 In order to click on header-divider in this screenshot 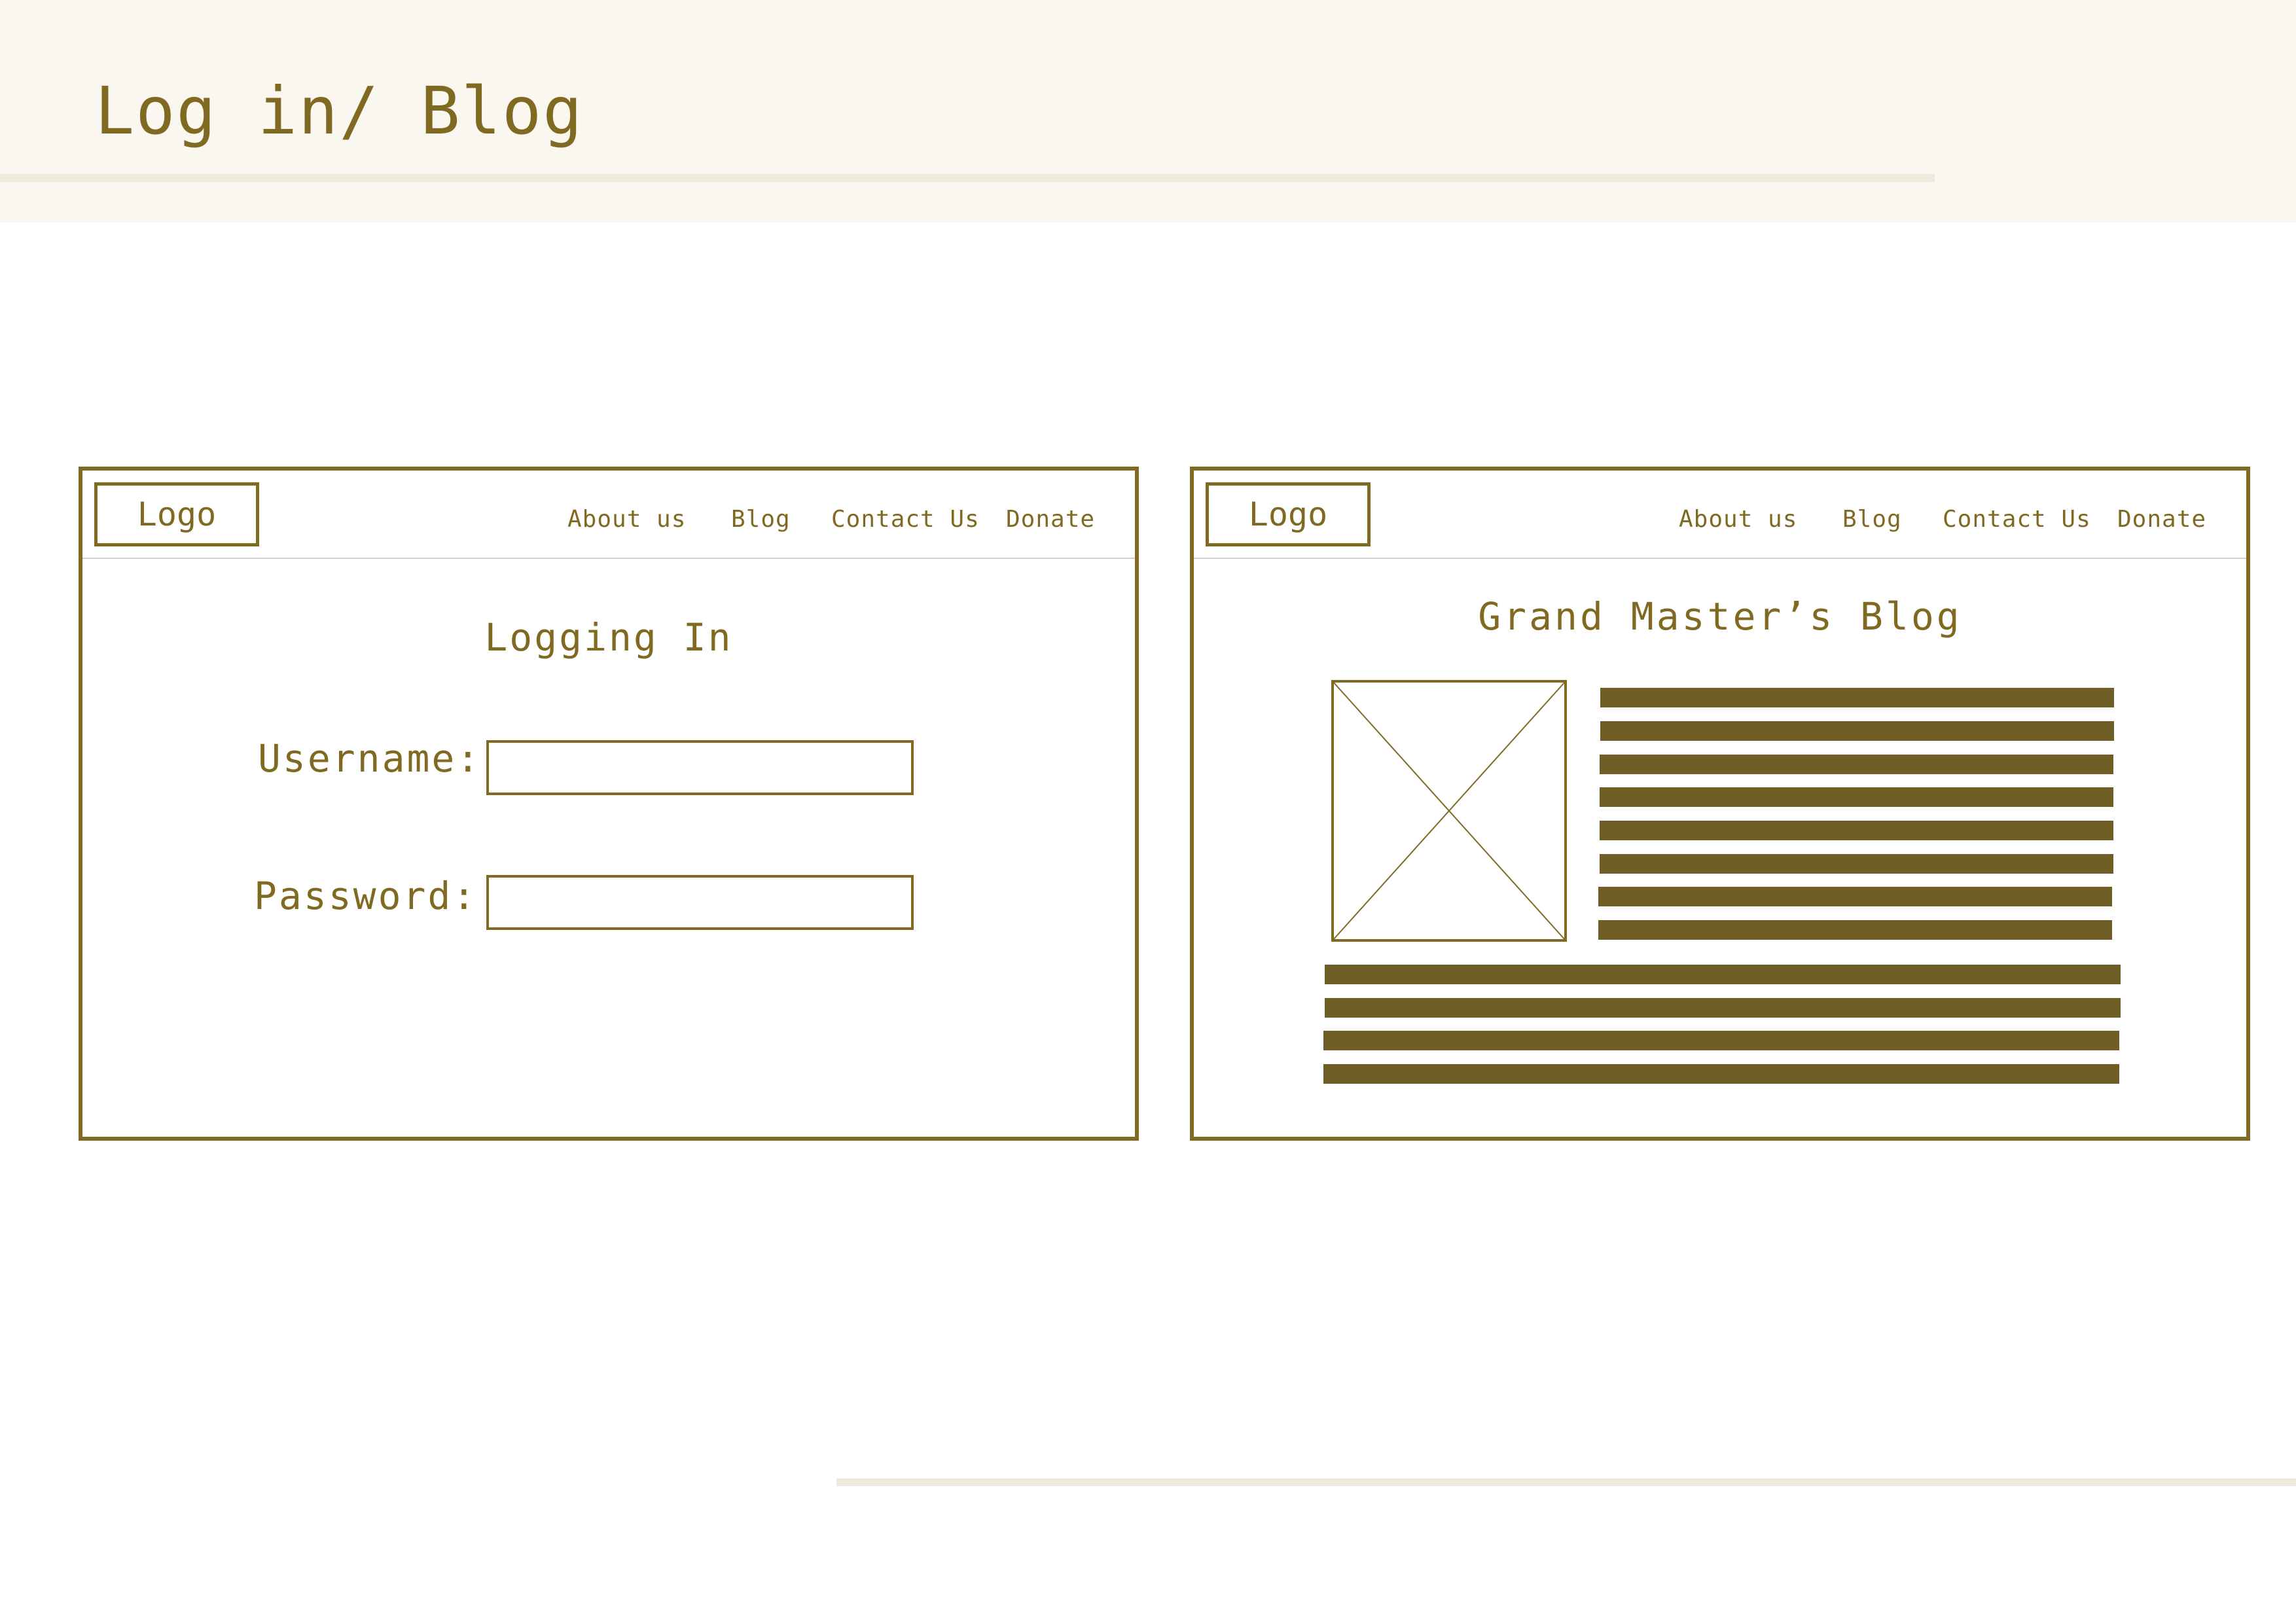, I will do `click(967, 178)`.